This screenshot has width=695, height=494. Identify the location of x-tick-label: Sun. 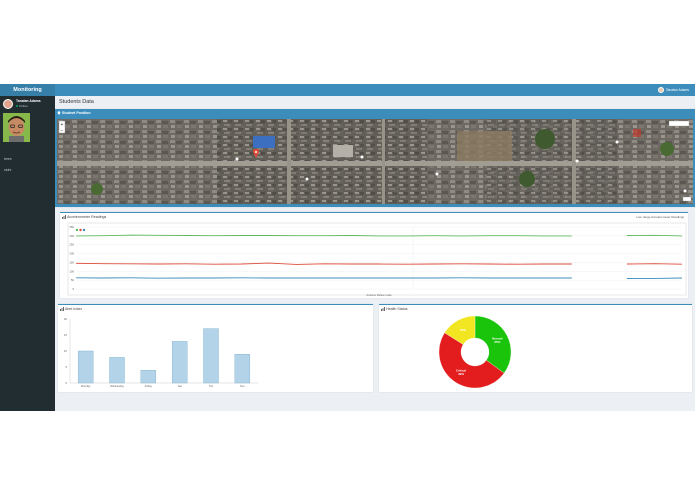
(242, 386).